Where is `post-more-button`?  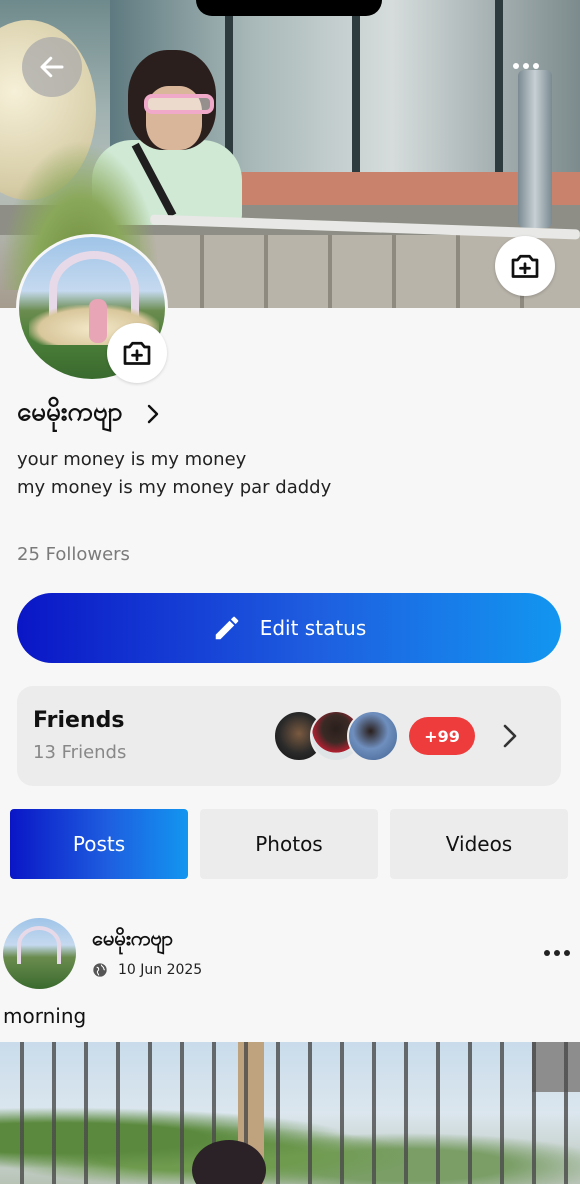 post-more-button is located at coordinates (557, 953).